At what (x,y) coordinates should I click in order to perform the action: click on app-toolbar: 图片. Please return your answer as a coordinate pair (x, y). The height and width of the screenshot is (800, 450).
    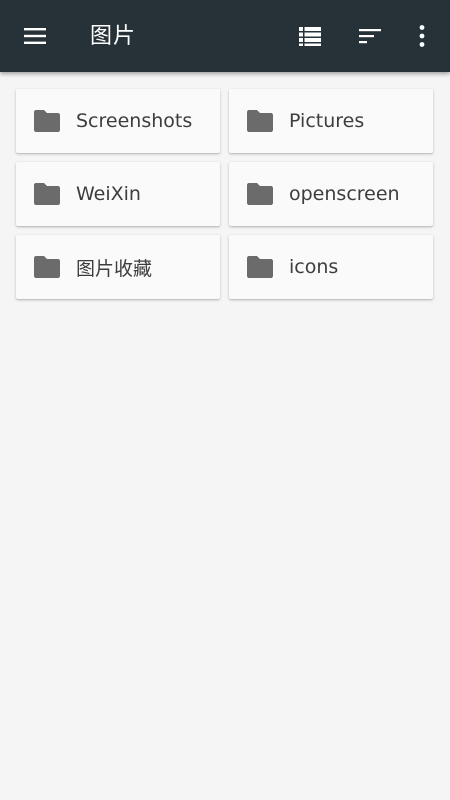
    Looking at the image, I should click on (225, 36).